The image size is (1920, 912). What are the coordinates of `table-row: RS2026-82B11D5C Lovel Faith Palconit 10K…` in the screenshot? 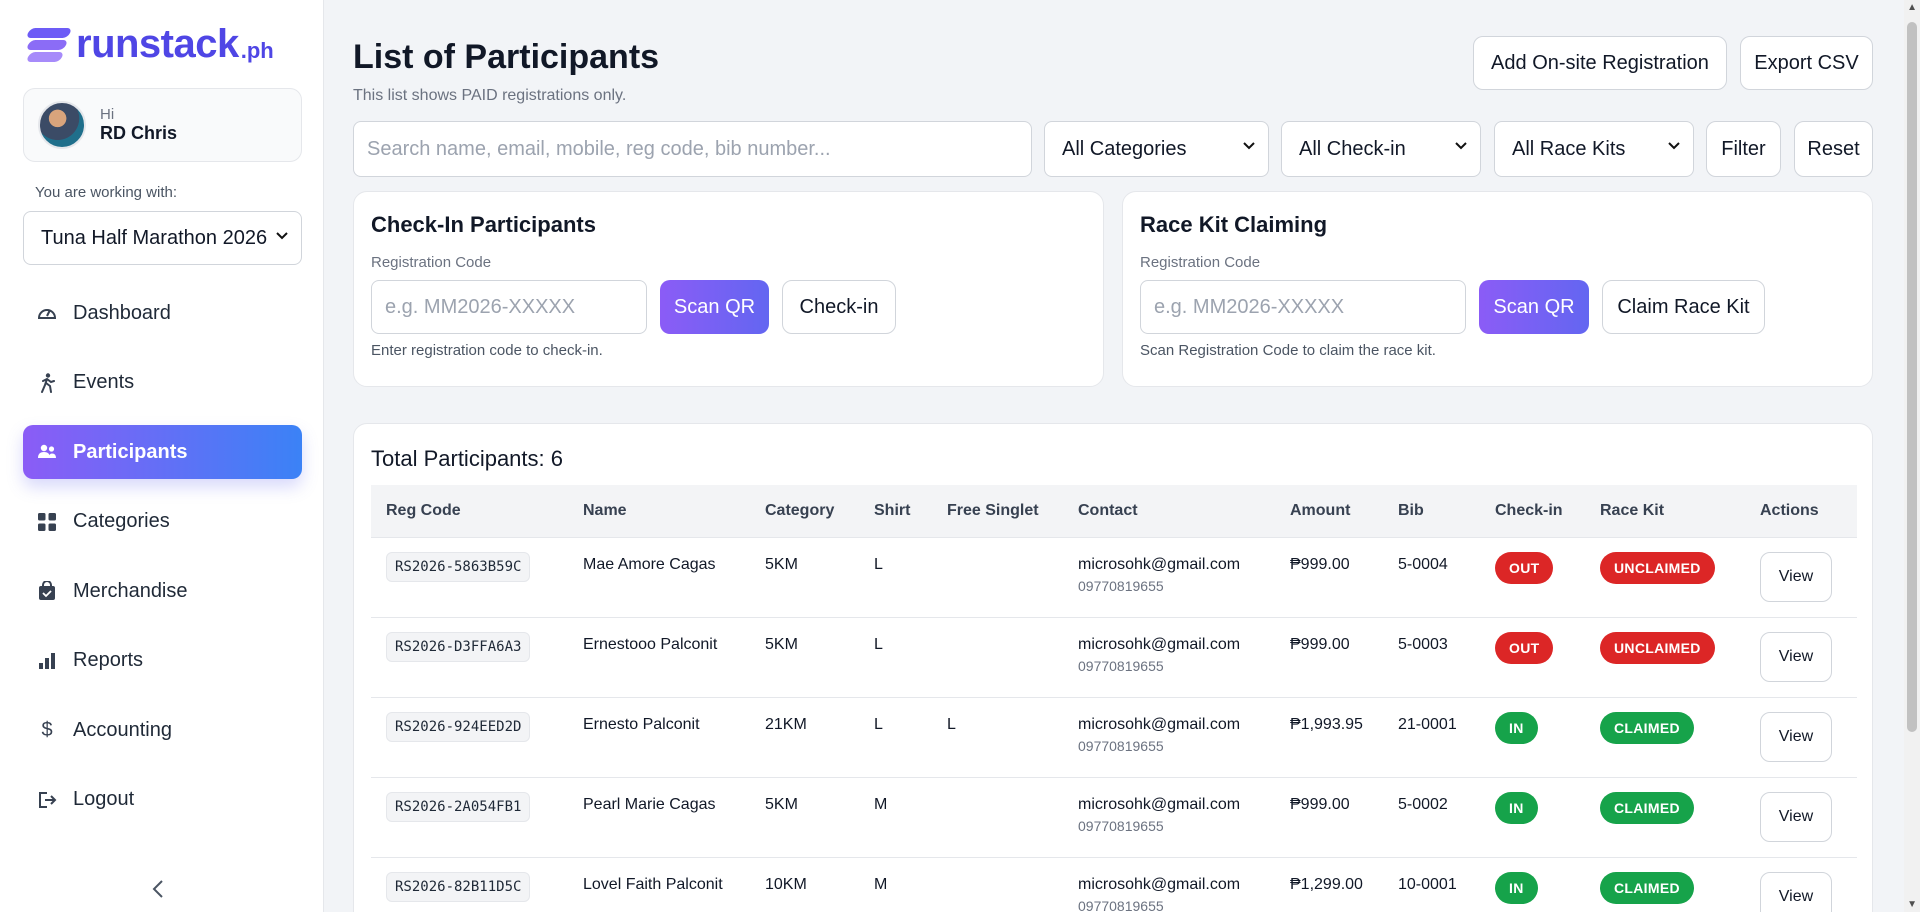 It's located at (1114, 884).